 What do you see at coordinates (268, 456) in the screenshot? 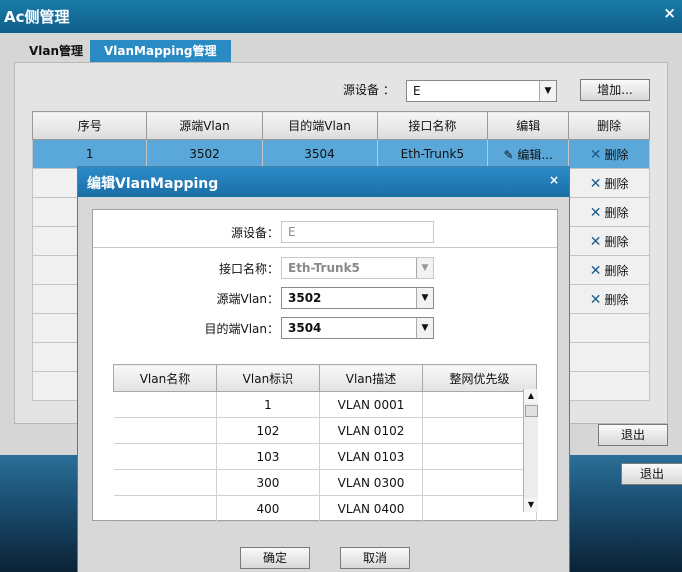
I see `cell-vlan-id: 103` at bounding box center [268, 456].